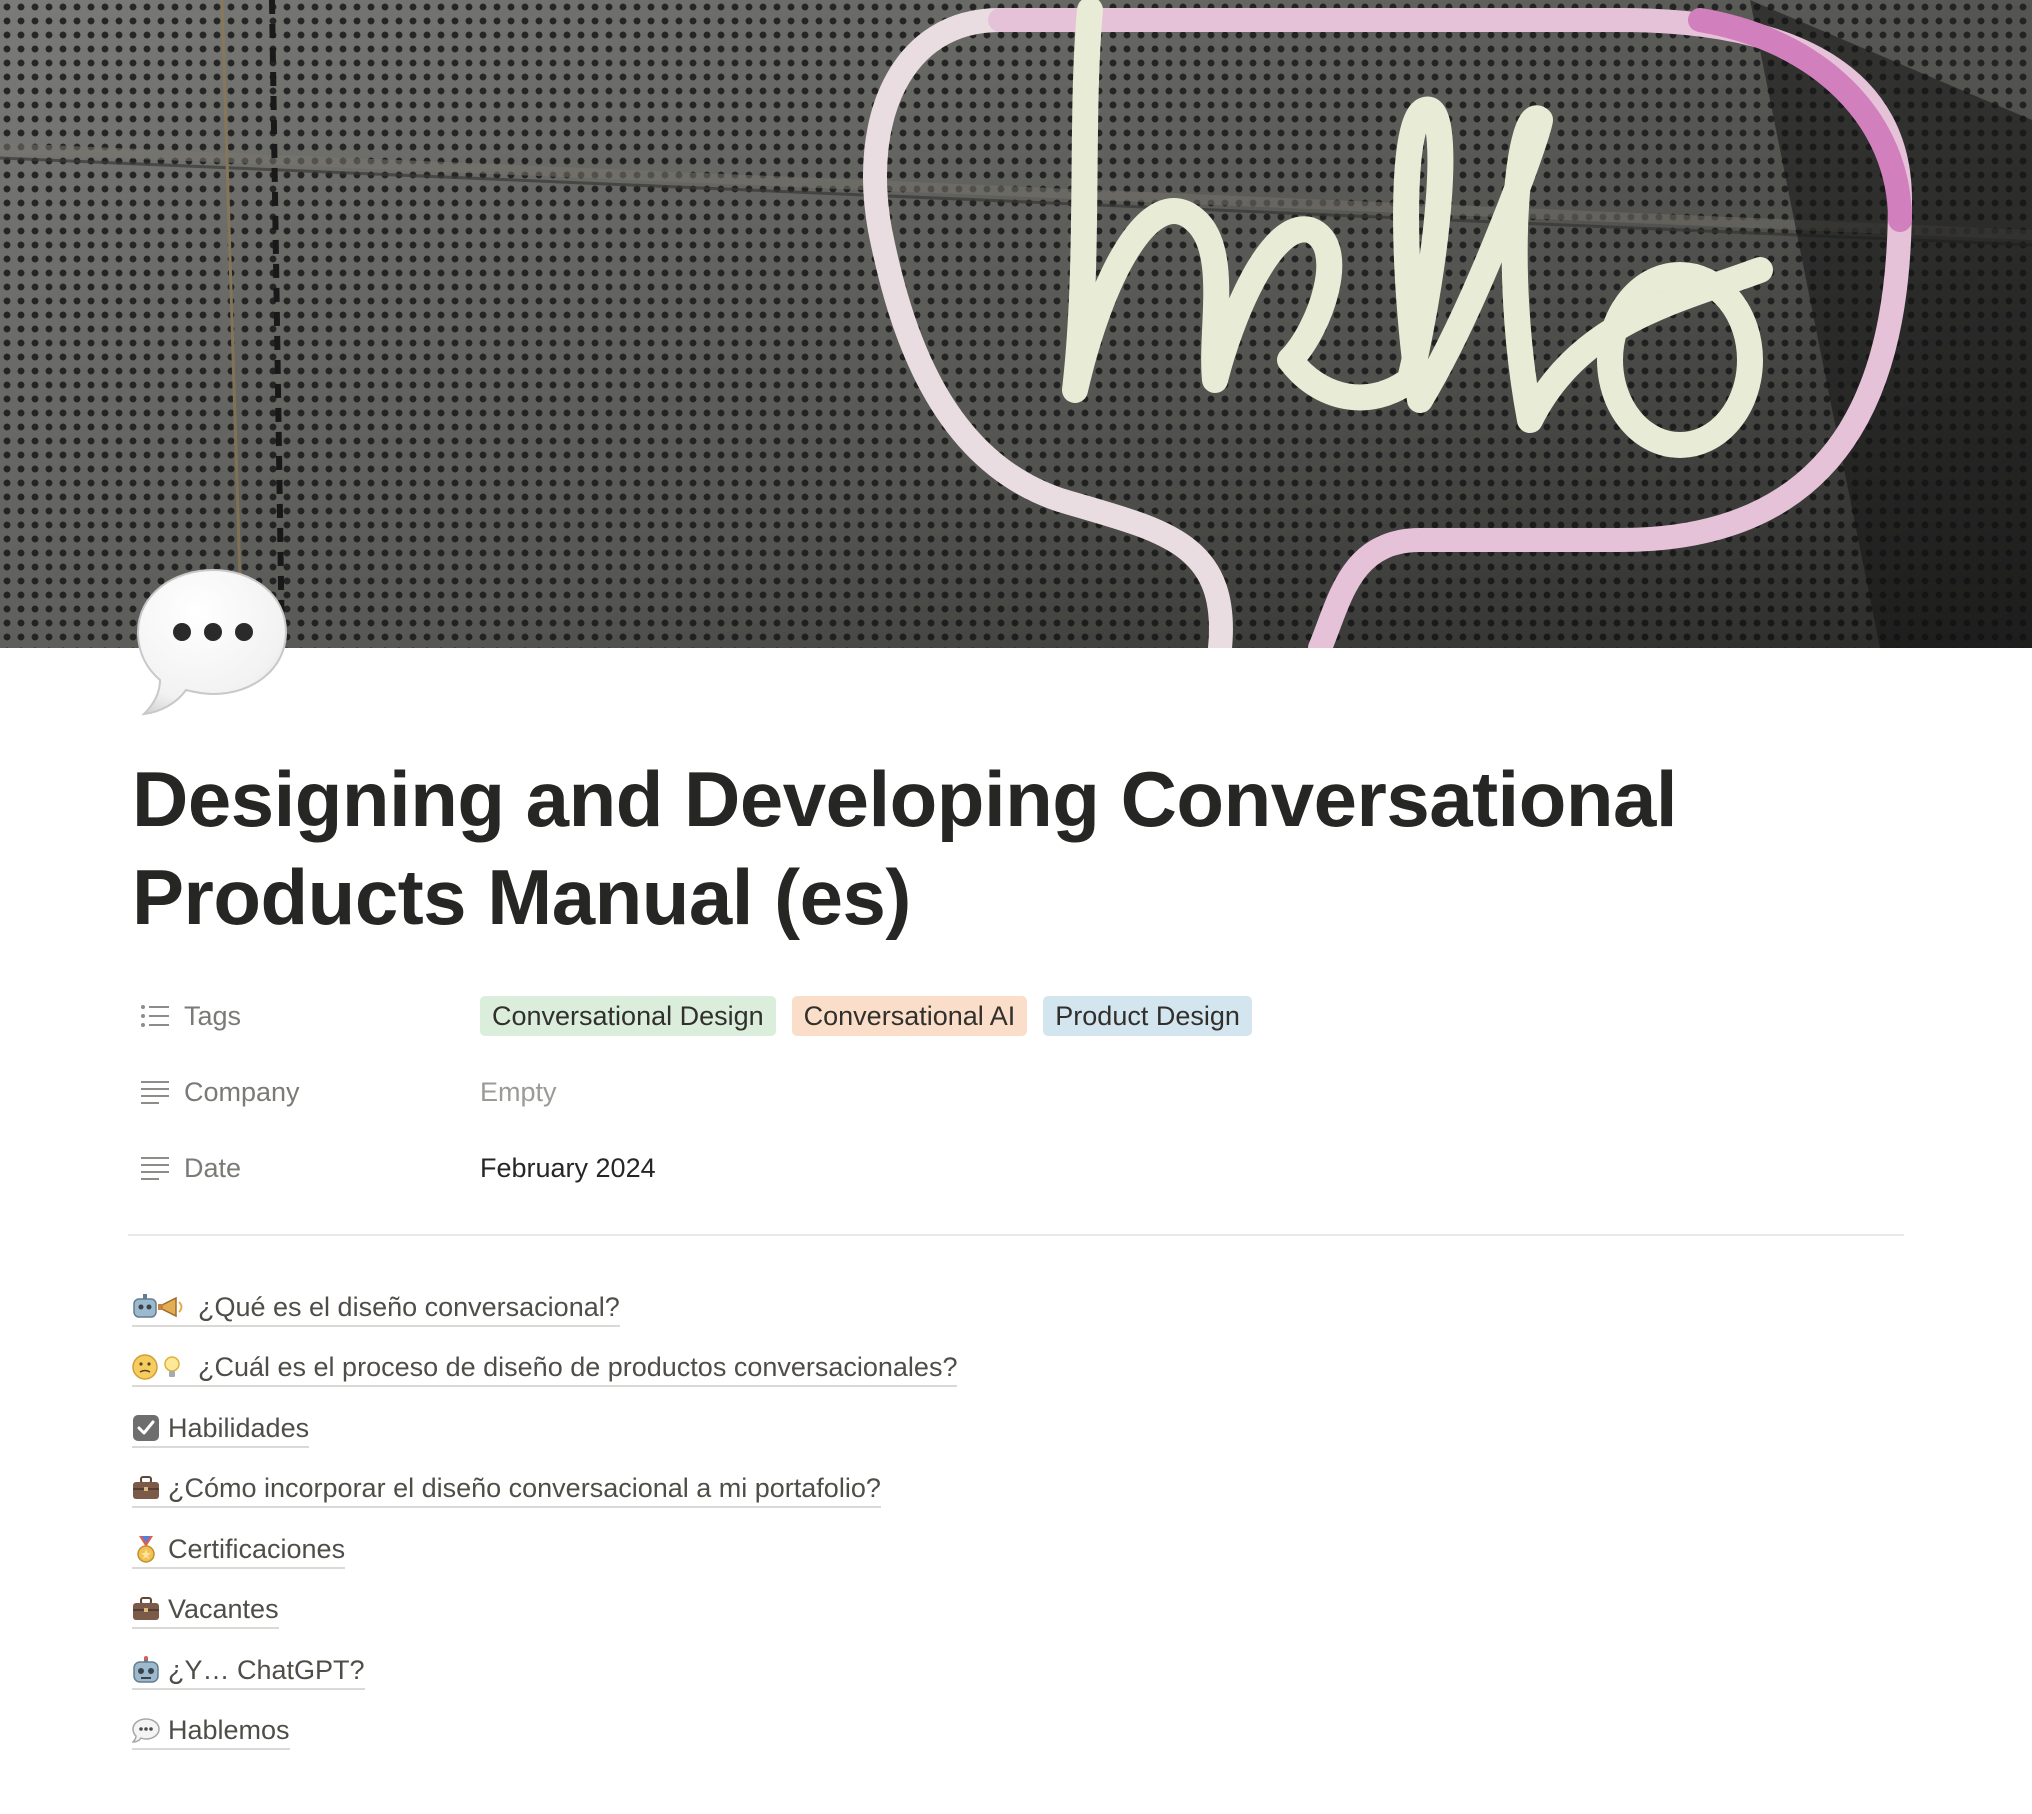  I want to click on list-item: Hablemos, so click(1022, 1732).